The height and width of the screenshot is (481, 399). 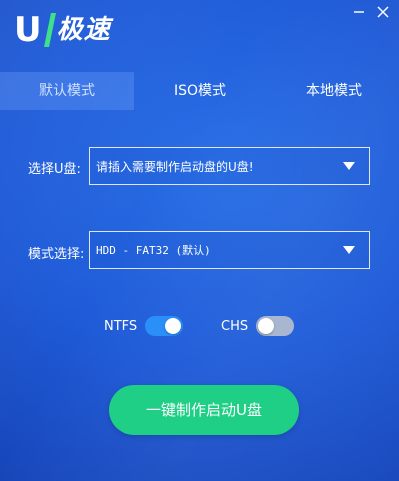 I want to click on mode-tabs: 默认模式 ISO模式 本地模式, so click(x=199, y=91).